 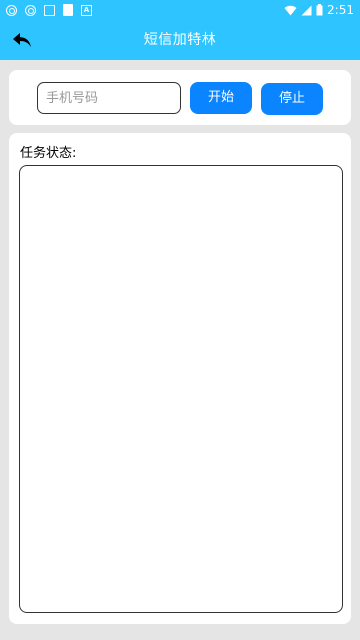 I want to click on stop-button: 停止, so click(x=292, y=99).